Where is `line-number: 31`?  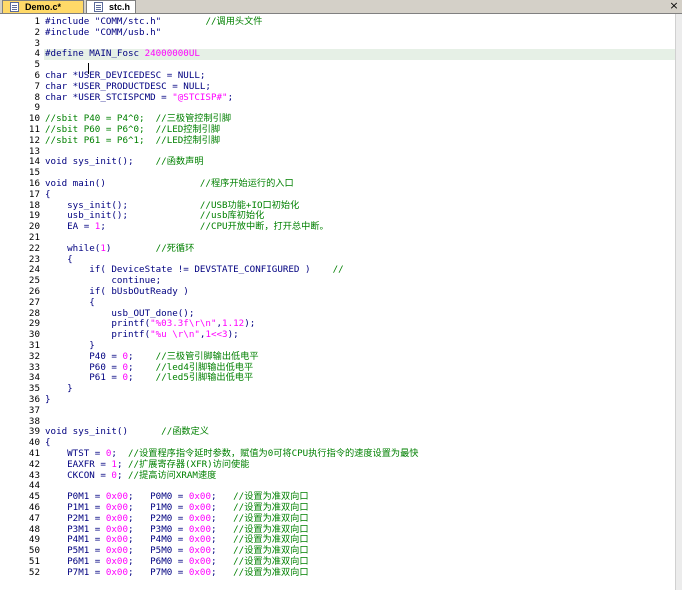 line-number: 31 is located at coordinates (34, 345).